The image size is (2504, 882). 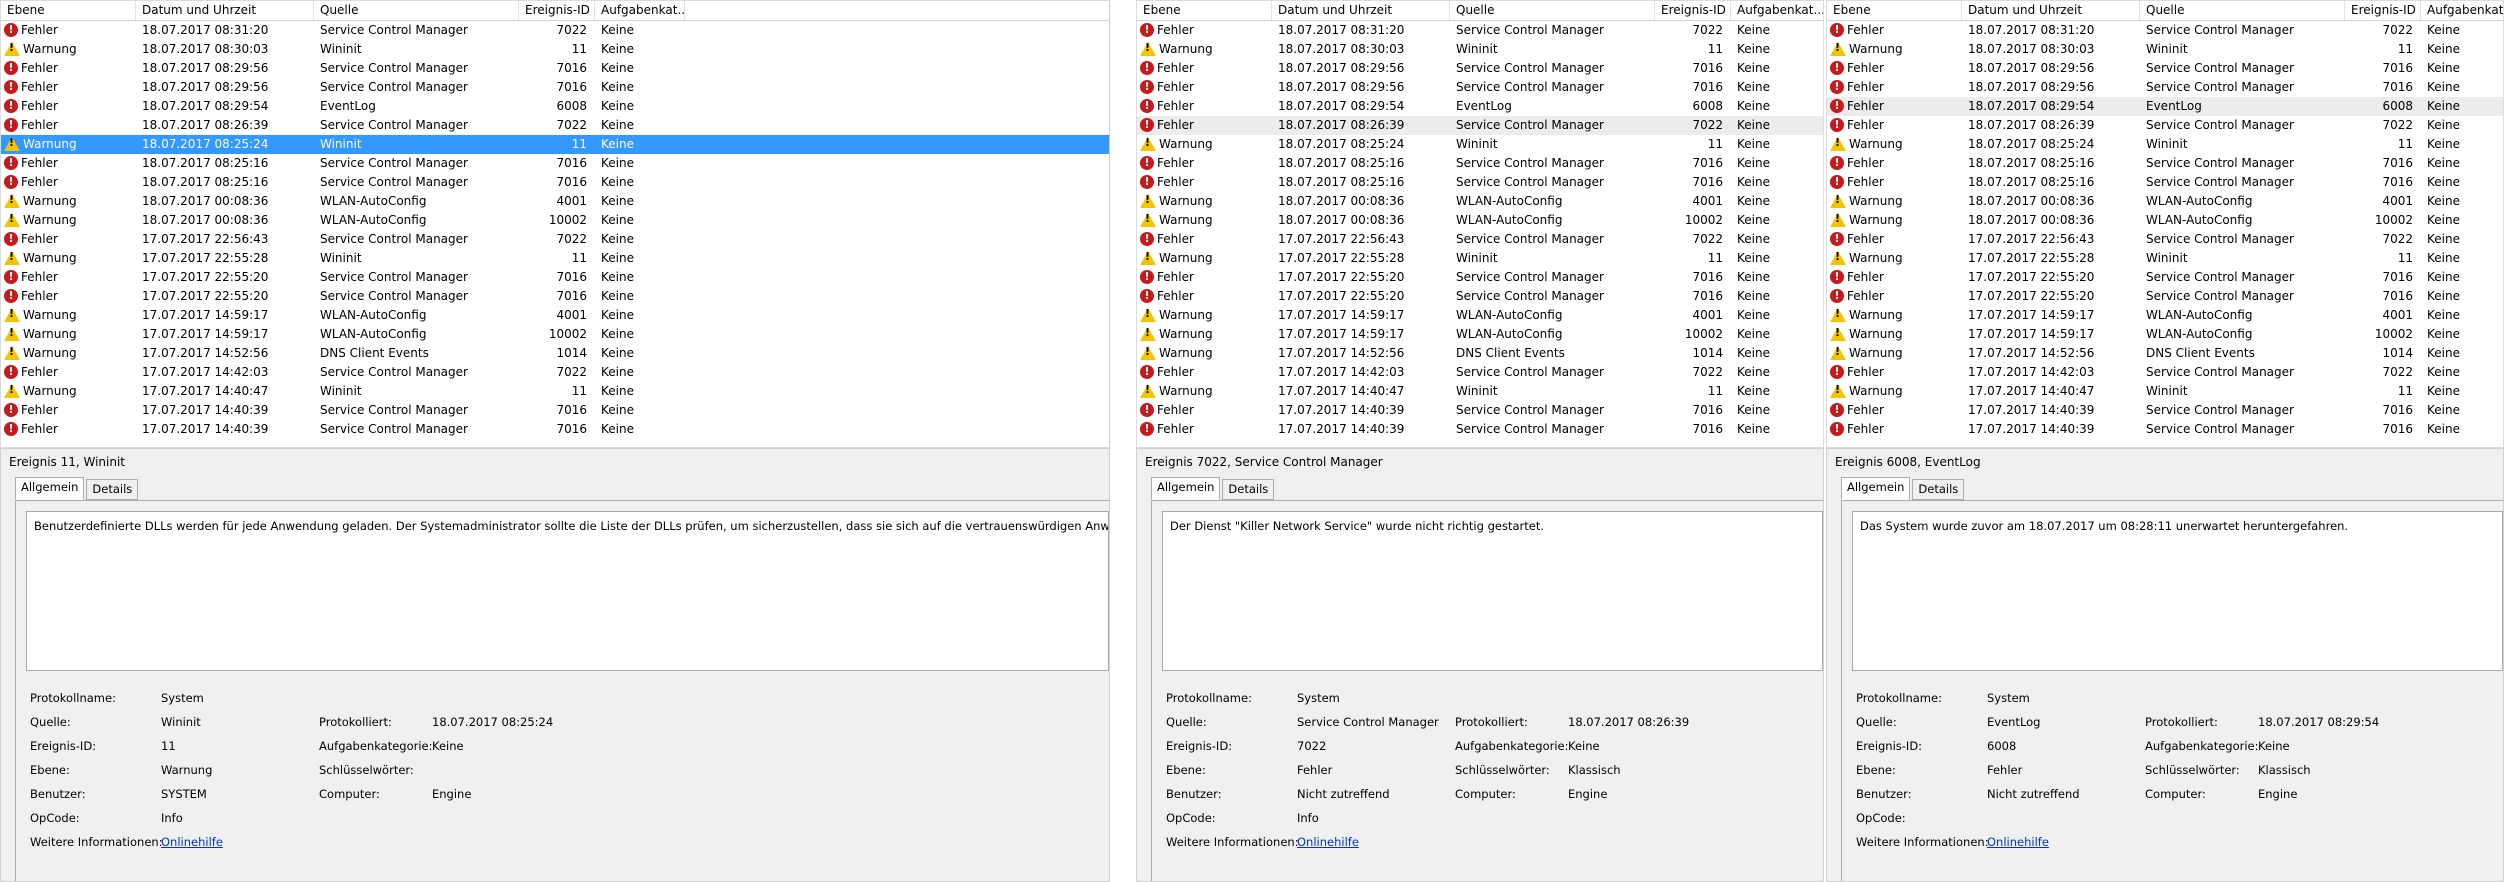 What do you see at coordinates (228, 391) in the screenshot?
I see `cell-date: 17.07.2017 14:40:47` at bounding box center [228, 391].